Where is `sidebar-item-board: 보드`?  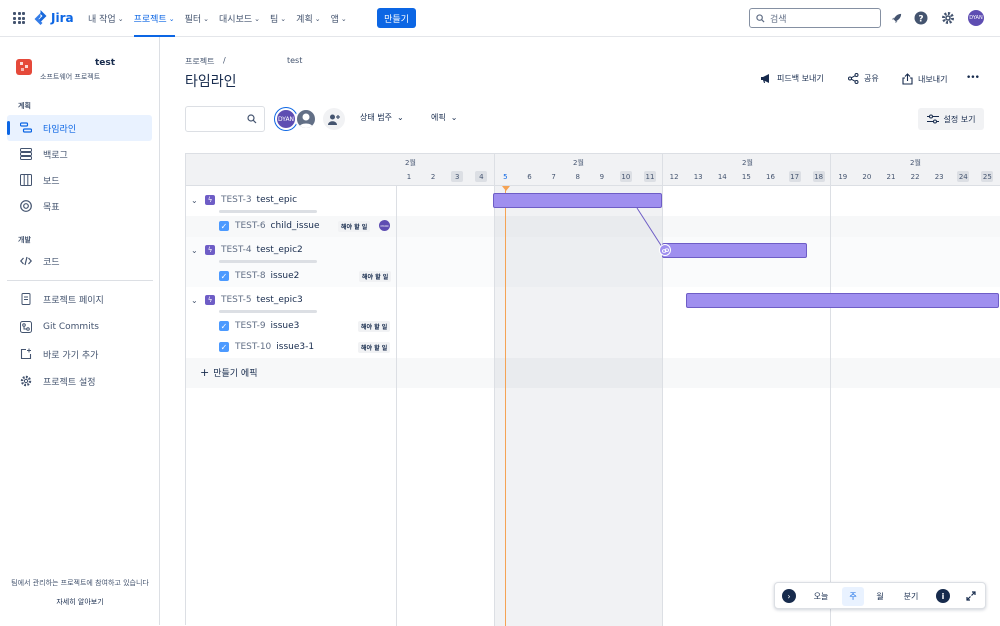
sidebar-item-board: 보드 is located at coordinates (79, 180).